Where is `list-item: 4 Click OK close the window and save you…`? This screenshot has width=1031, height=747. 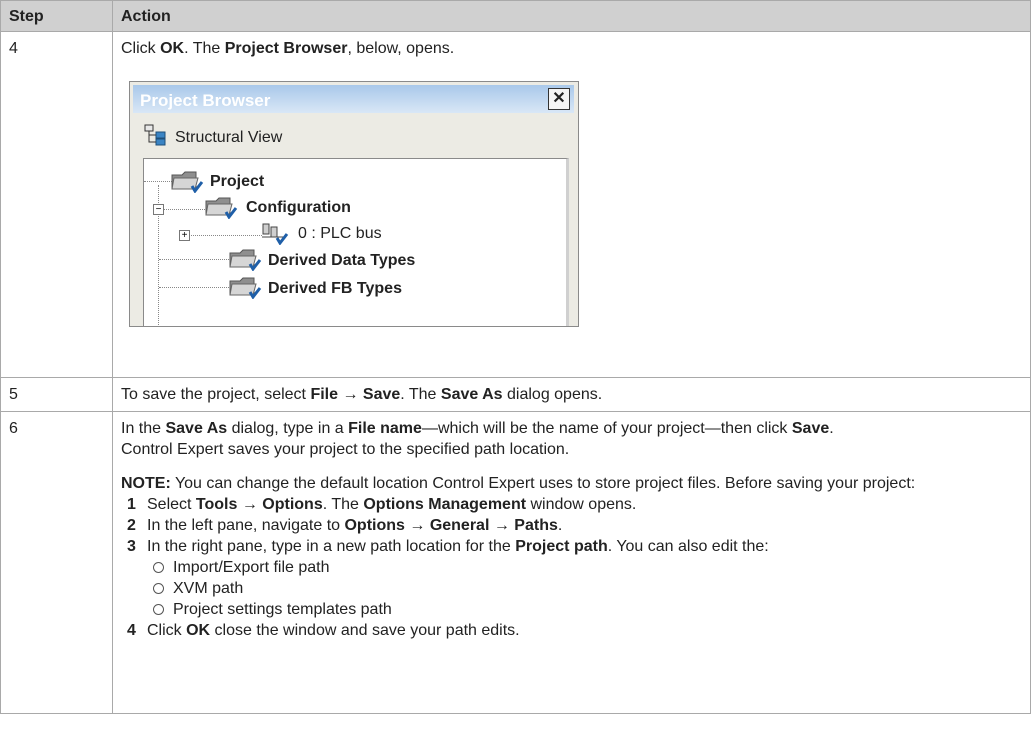
list-item: 4 Click OK close the window and save you… is located at coordinates (571, 630).